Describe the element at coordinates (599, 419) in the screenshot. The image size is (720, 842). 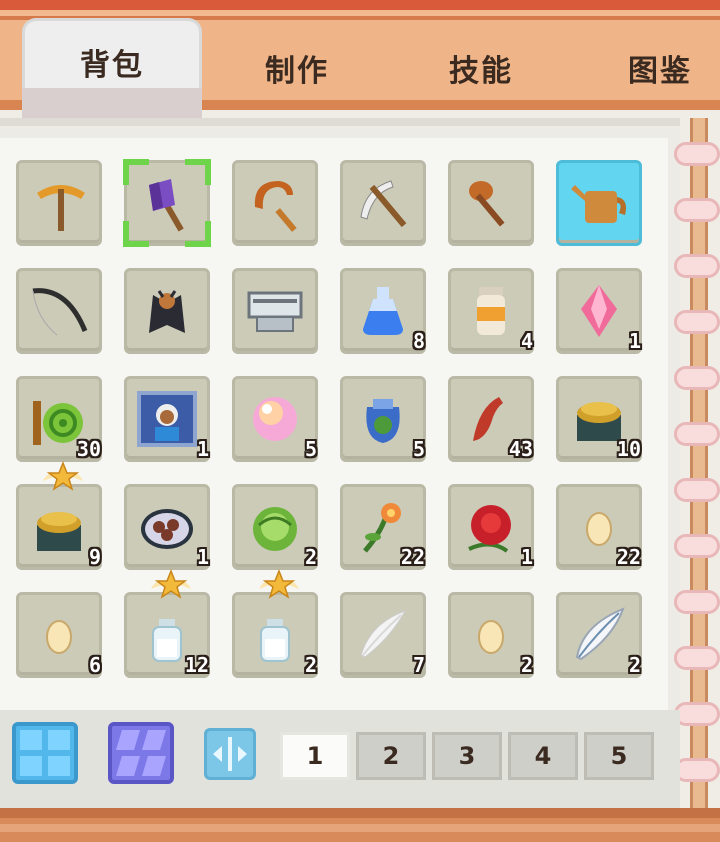
I see `inventory-slot: 10` at that location.